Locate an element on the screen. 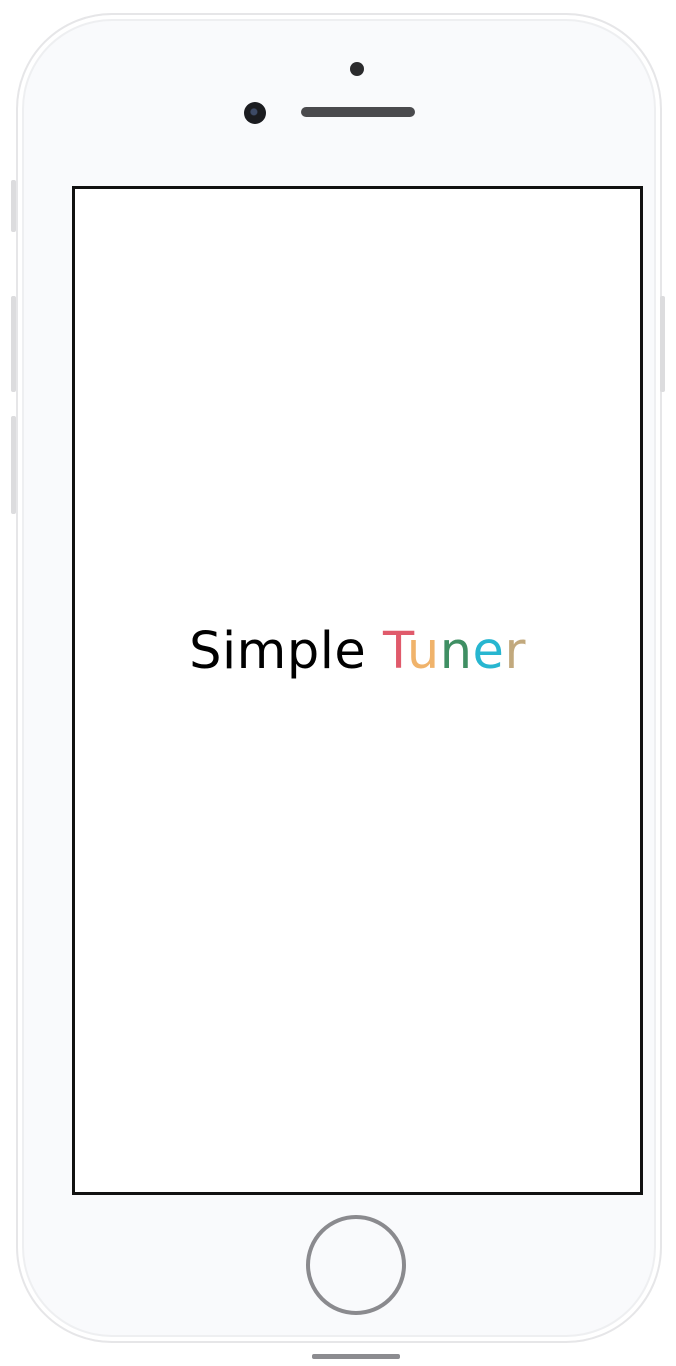 The width and height of the screenshot is (676, 1366). app-title-letter-e: e is located at coordinates (488, 651).